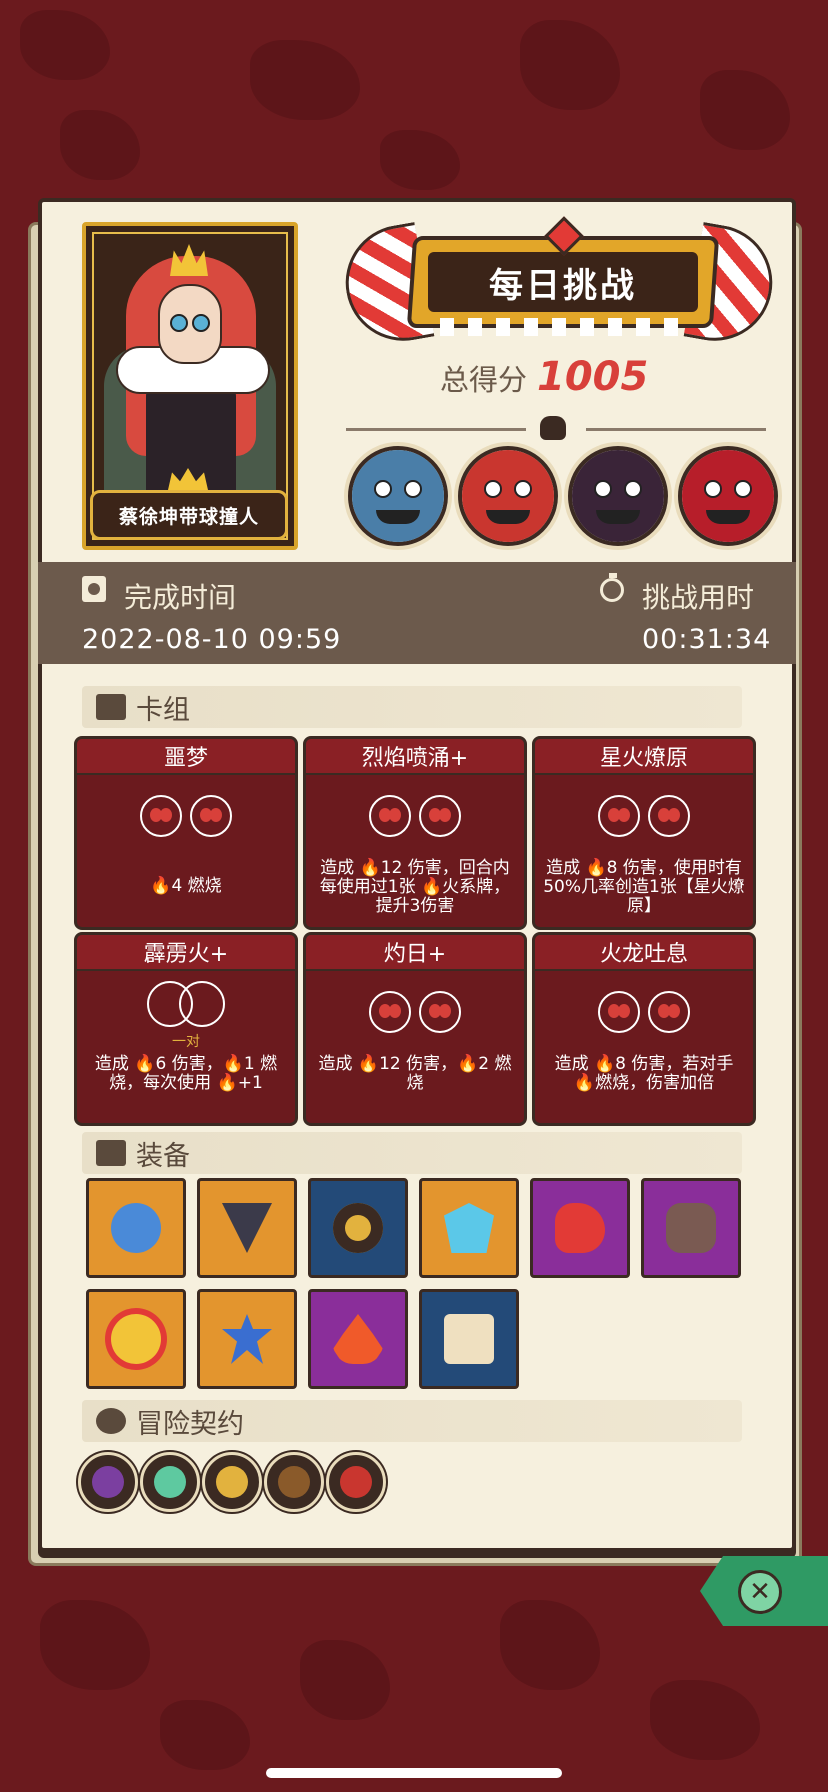 This screenshot has width=828, height=1792. What do you see at coordinates (707, 639) in the screenshot?
I see `challenge-time-value: 00:31:34` at bounding box center [707, 639].